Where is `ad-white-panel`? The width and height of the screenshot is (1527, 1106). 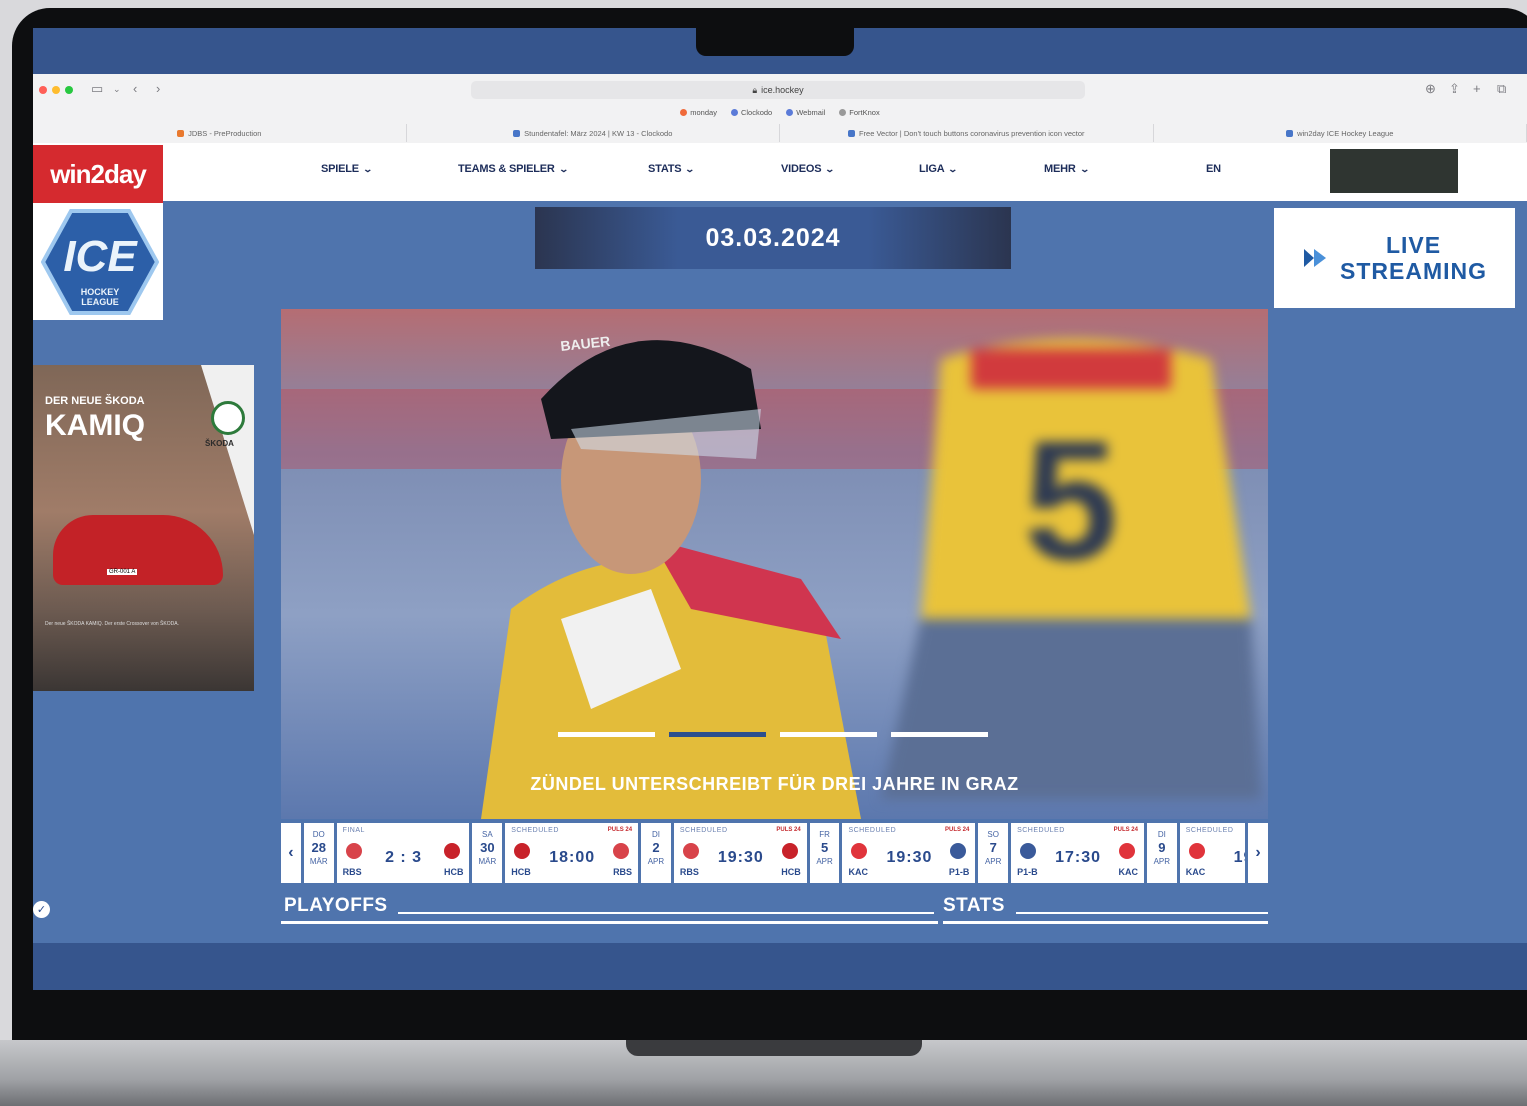
ad-white-panel is located at coordinates (227, 450).